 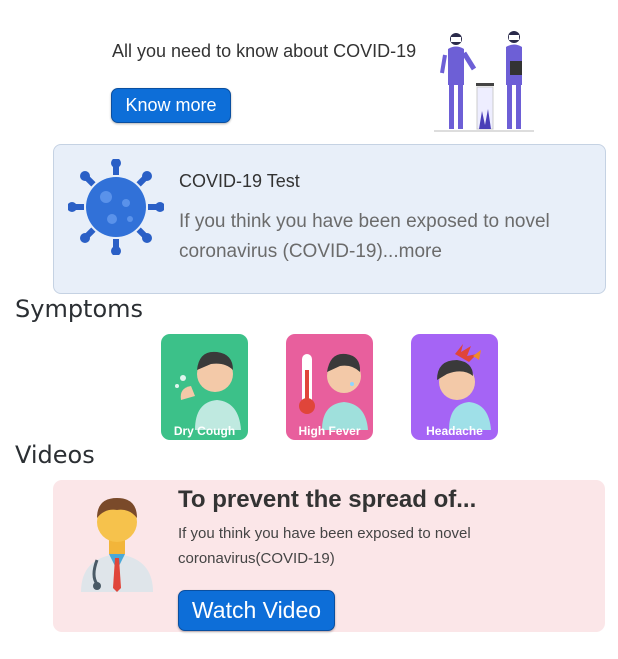 What do you see at coordinates (171, 105) in the screenshot?
I see `know-more-button: Know more` at bounding box center [171, 105].